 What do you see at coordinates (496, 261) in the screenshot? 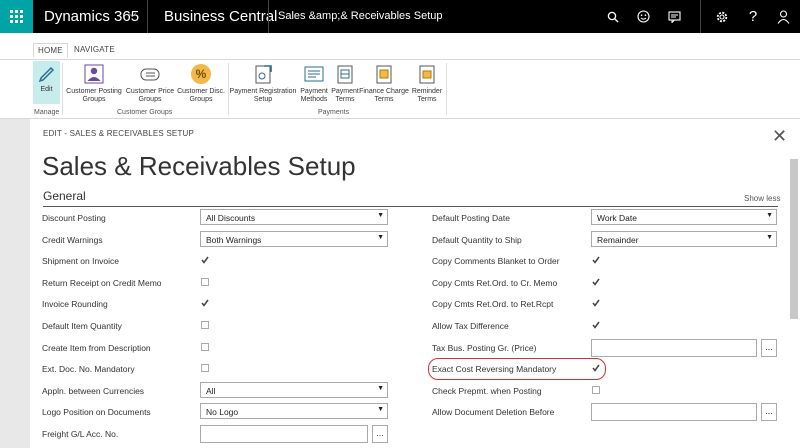
I see `field-label: Copy Comments Blanket to Order` at bounding box center [496, 261].